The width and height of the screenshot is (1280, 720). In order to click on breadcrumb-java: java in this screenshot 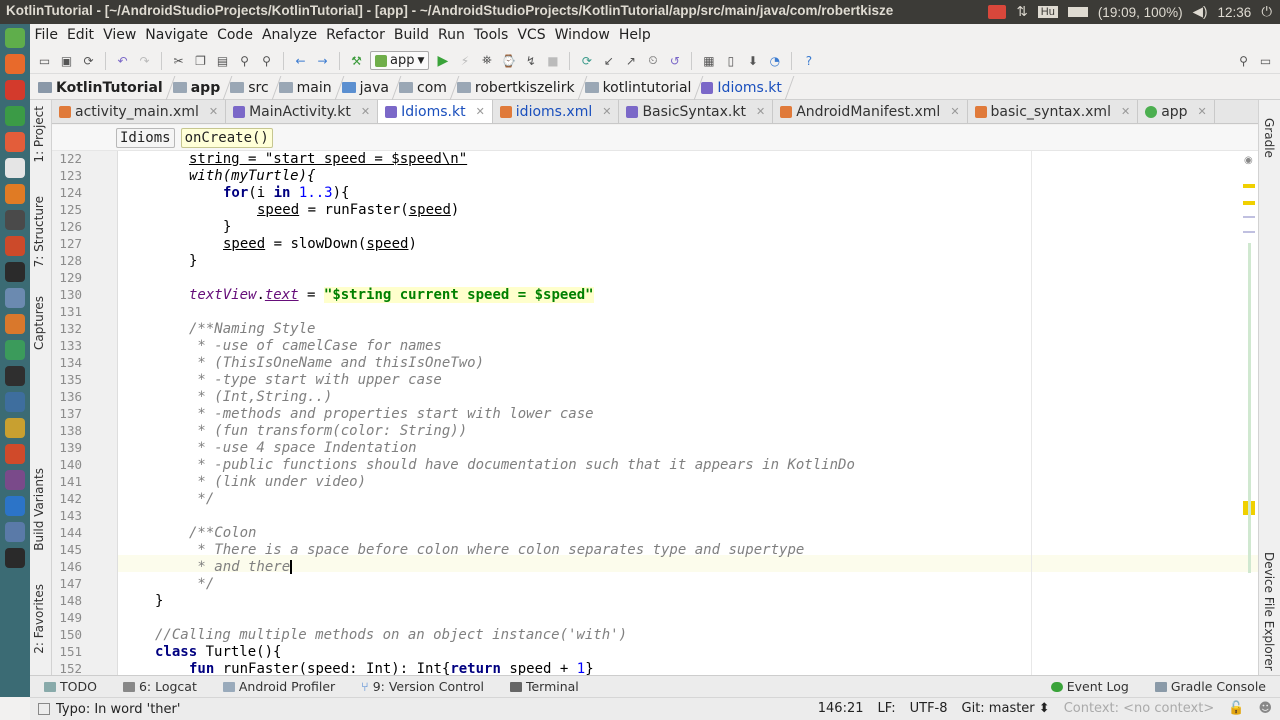, I will do `click(366, 88)`.